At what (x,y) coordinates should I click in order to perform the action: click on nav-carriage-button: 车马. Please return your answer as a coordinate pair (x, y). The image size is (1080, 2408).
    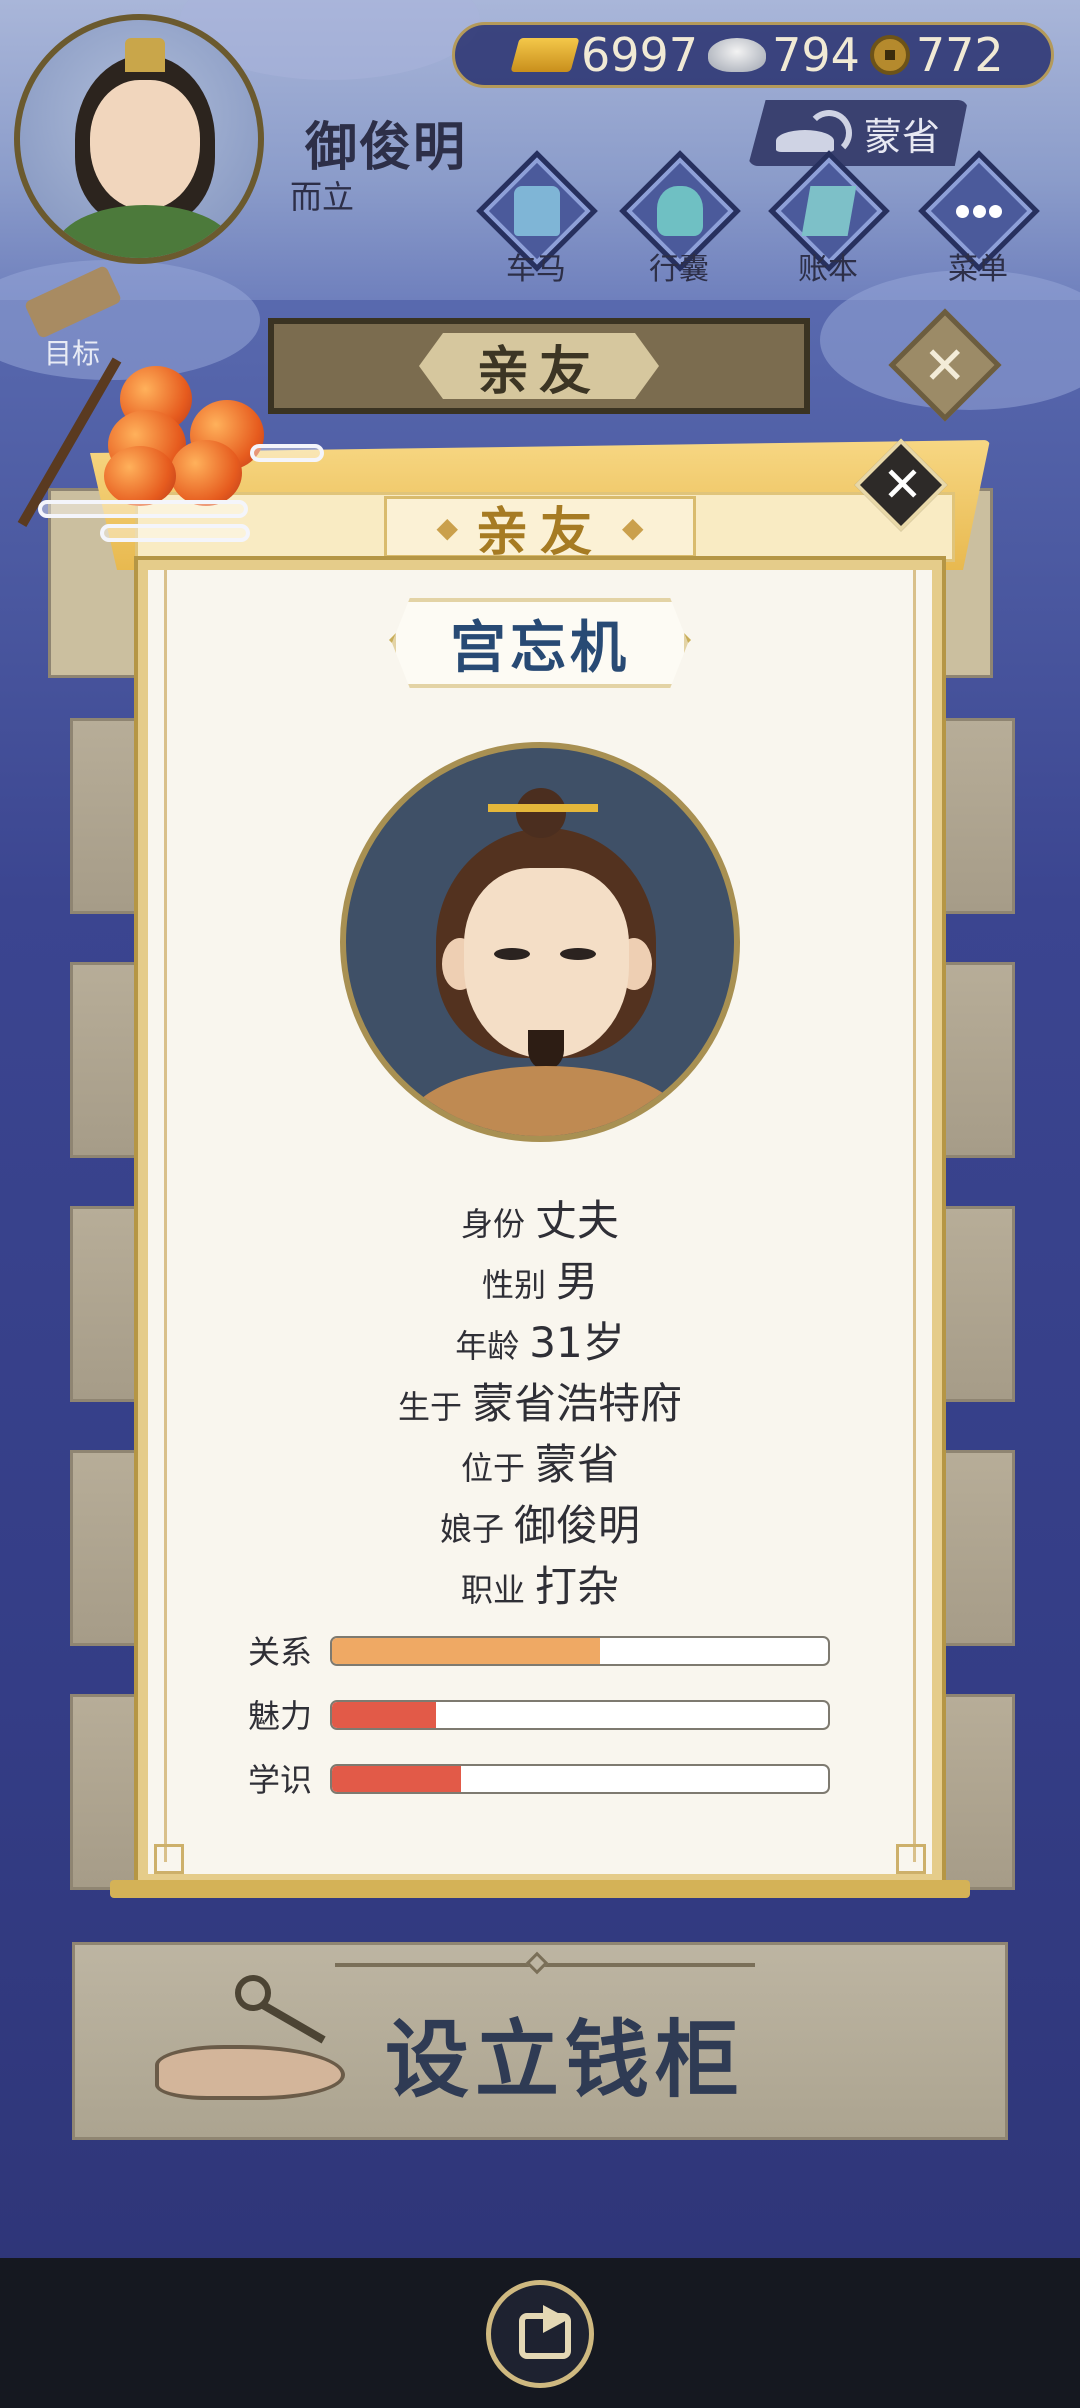
    Looking at the image, I should click on (537, 218).